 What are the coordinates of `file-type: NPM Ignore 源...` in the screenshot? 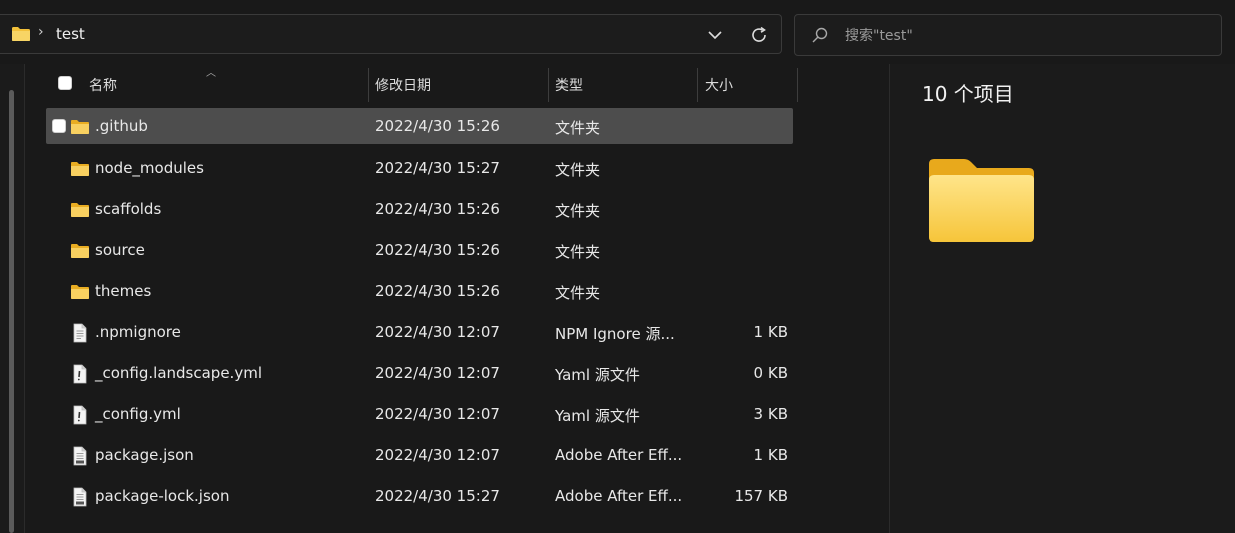 It's located at (615, 334).